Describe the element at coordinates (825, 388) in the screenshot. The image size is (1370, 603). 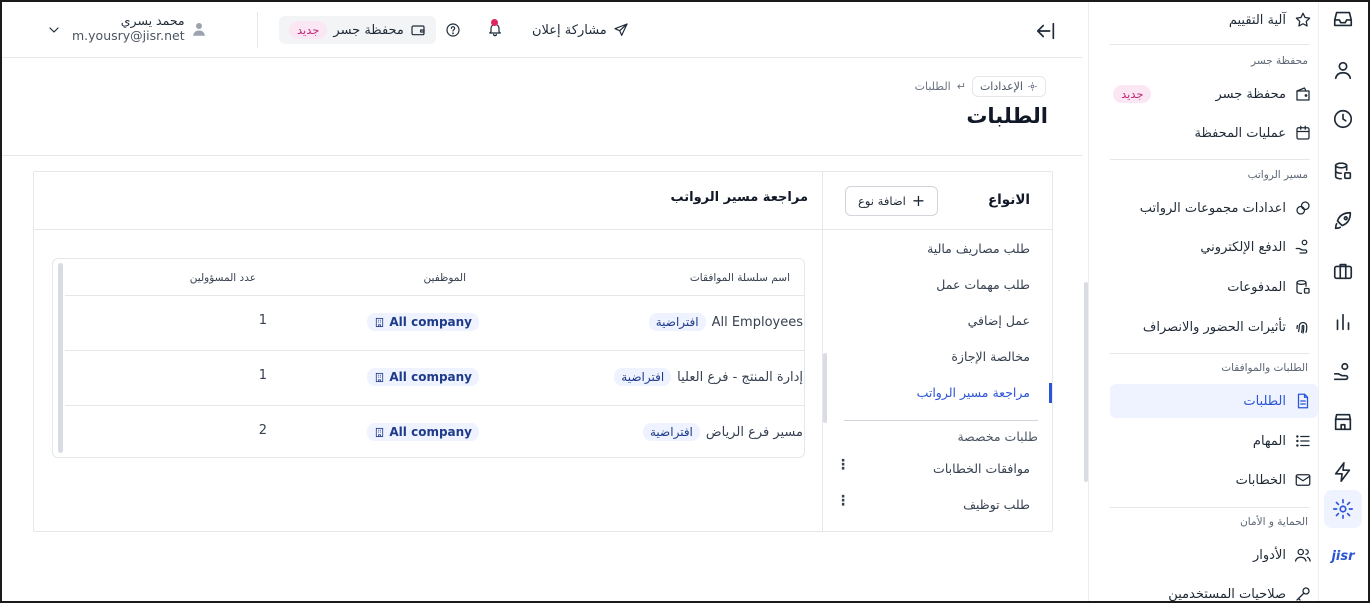
I see `types-scrollbar` at that location.